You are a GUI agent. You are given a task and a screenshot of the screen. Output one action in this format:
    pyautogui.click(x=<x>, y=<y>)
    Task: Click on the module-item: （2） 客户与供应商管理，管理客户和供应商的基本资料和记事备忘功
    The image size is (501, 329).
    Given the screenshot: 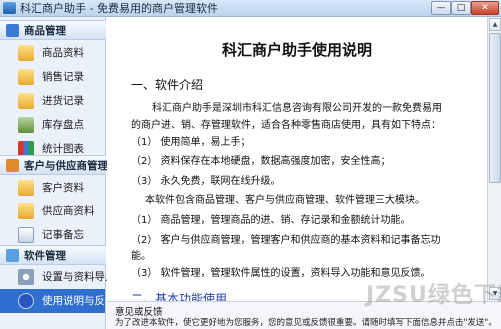 What is the action you would take?
    pyautogui.click(x=286, y=240)
    